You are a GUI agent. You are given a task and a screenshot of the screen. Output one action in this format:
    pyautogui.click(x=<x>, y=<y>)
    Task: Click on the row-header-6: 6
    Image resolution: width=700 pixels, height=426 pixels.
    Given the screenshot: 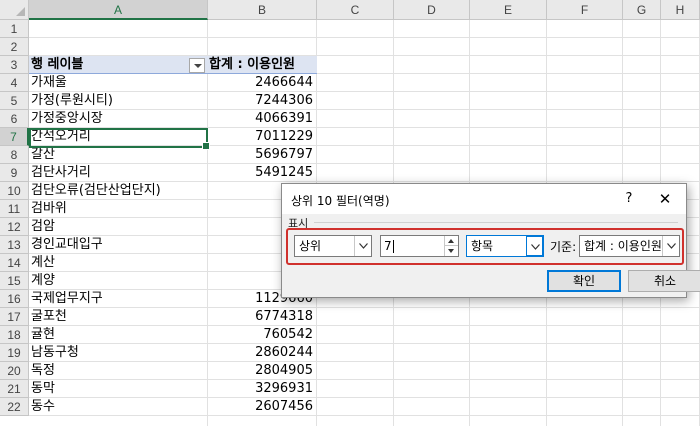 What is the action you would take?
    pyautogui.click(x=14, y=119)
    